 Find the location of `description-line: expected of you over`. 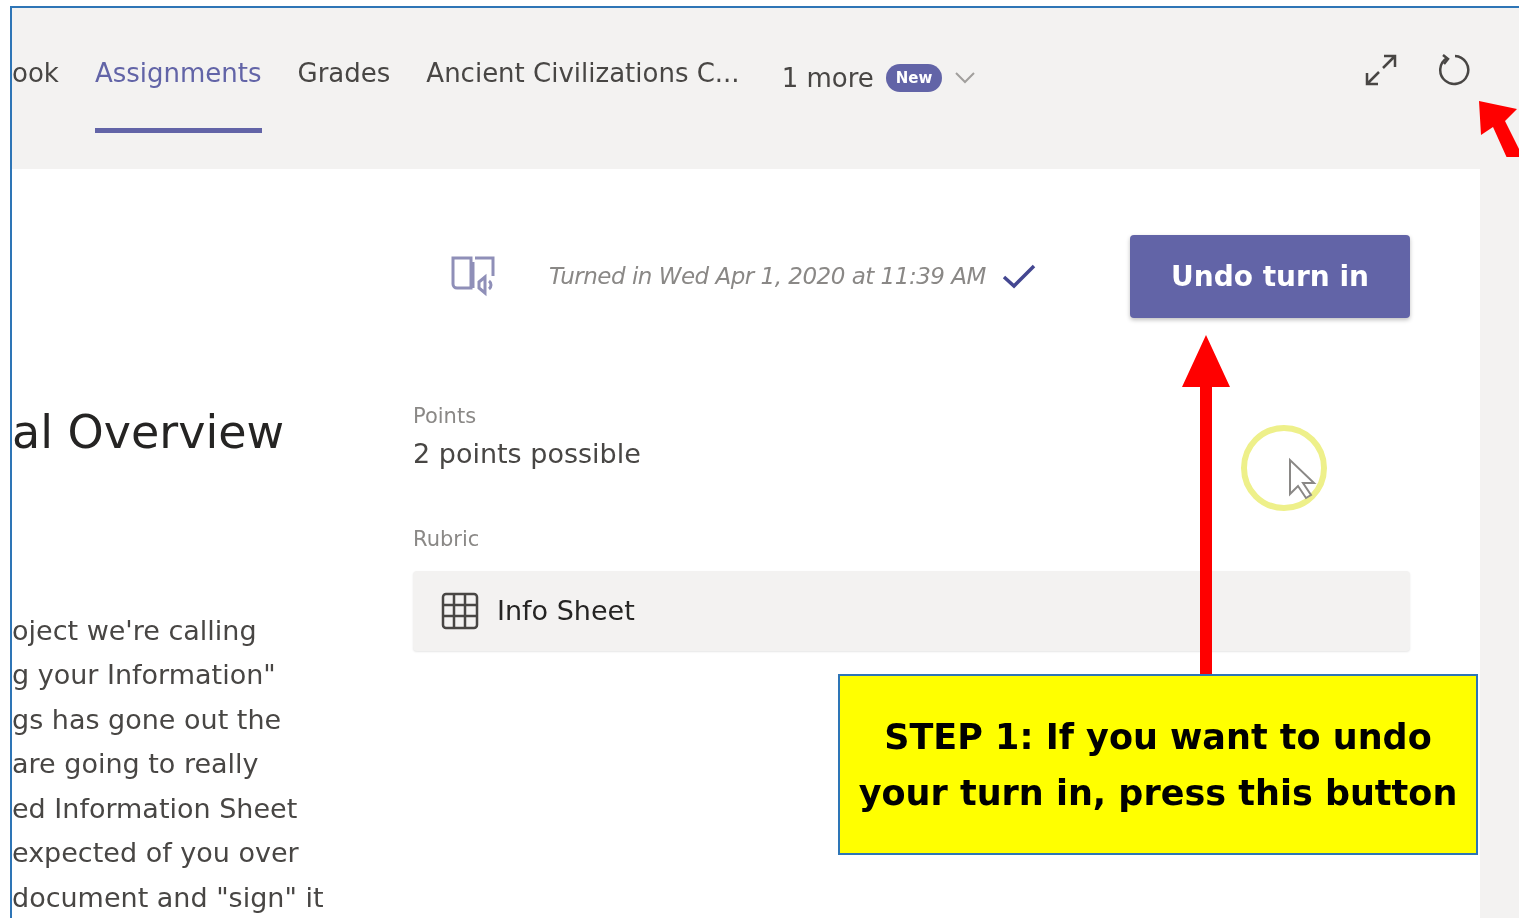

description-line: expected of you over is located at coordinates (156, 853).